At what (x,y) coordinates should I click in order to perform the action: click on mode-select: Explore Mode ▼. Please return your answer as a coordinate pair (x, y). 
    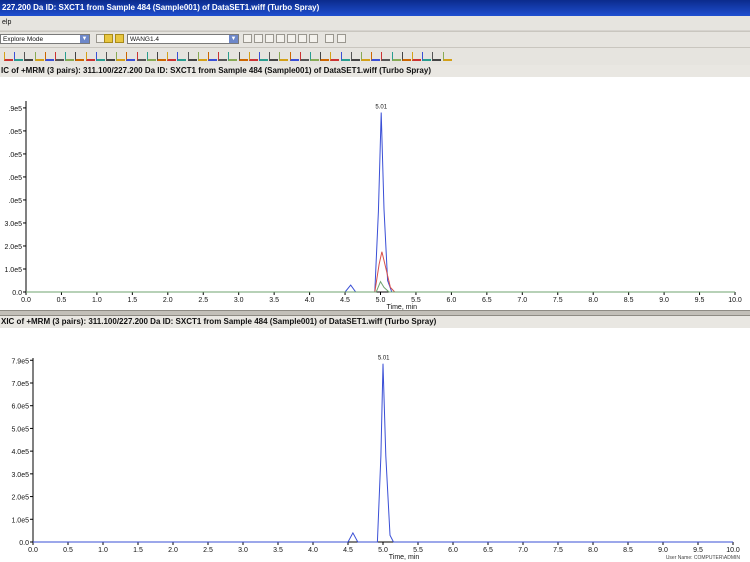
    Looking at the image, I should click on (45, 39).